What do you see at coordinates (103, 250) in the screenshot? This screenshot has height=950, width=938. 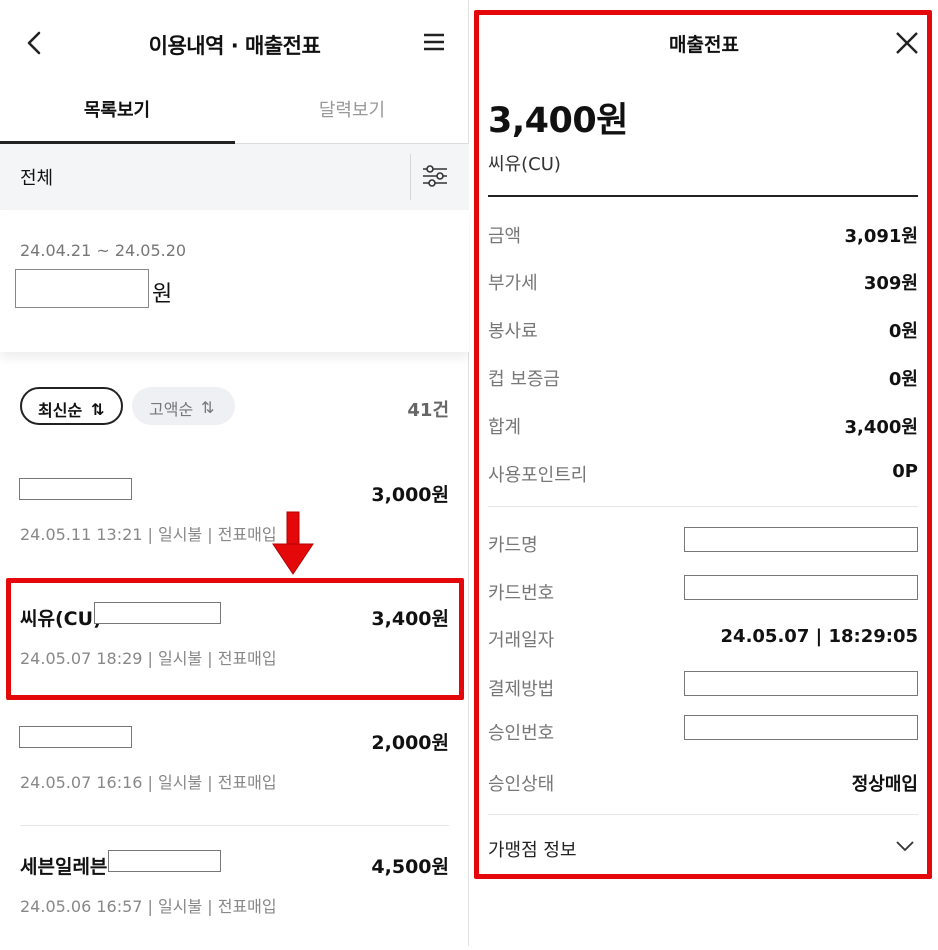 I see `date-range: 24.04.21 ~ 24.05.20` at bounding box center [103, 250].